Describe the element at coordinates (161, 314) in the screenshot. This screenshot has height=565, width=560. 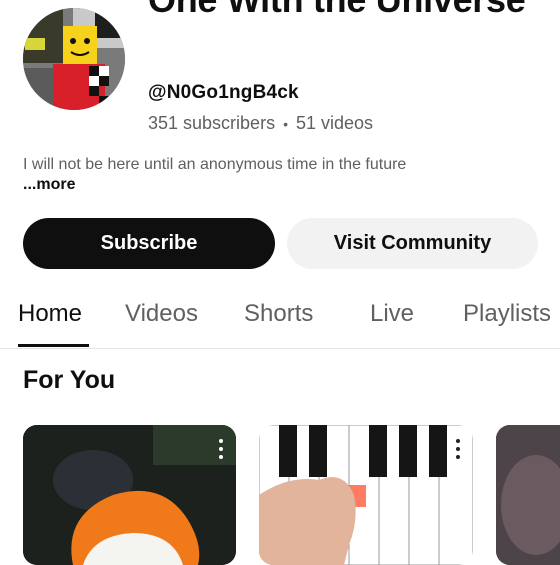
I see `tab-videos: Videos` at that location.